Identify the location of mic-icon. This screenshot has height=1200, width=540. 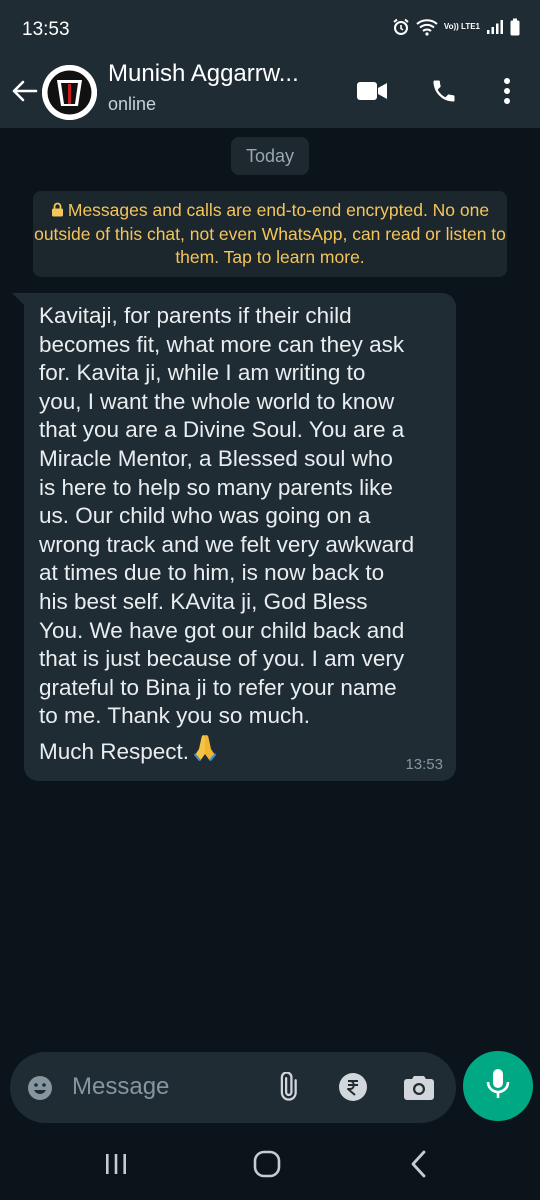
(498, 1086).